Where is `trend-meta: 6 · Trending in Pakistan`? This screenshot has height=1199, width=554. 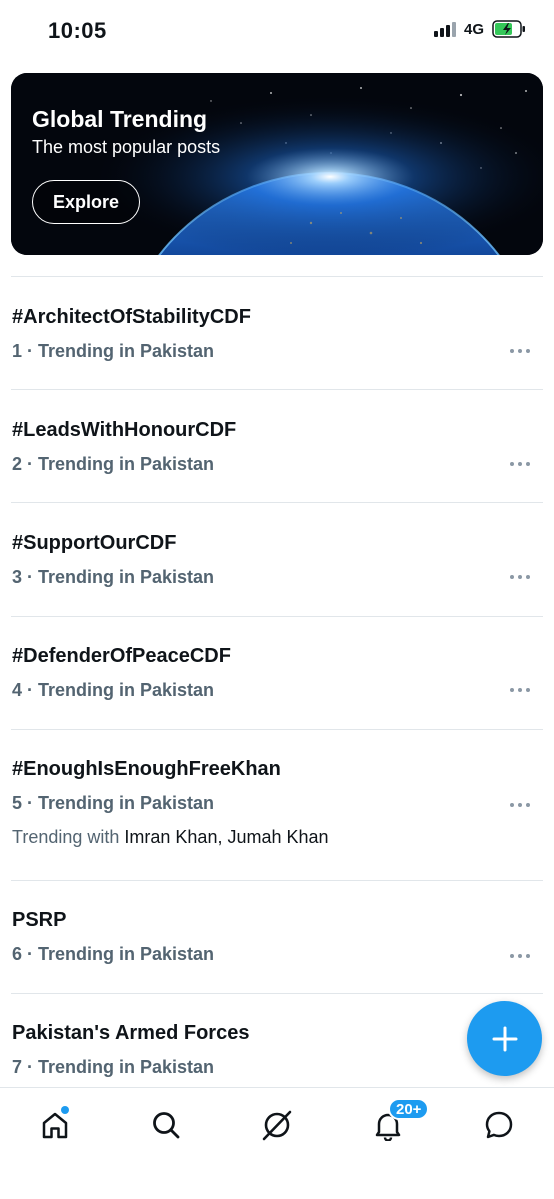
trend-meta: 6 · Trending in Pakistan is located at coordinates (113, 954).